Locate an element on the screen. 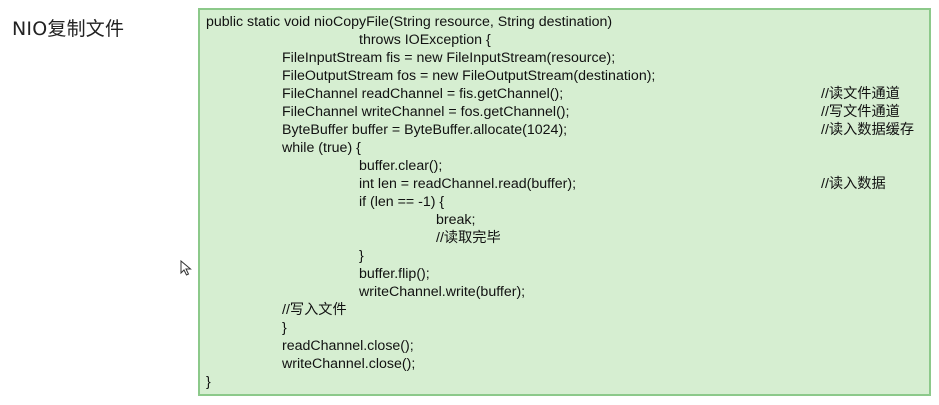 This screenshot has height=405, width=939. code-line: if (len == -1) { is located at coordinates (402, 202).